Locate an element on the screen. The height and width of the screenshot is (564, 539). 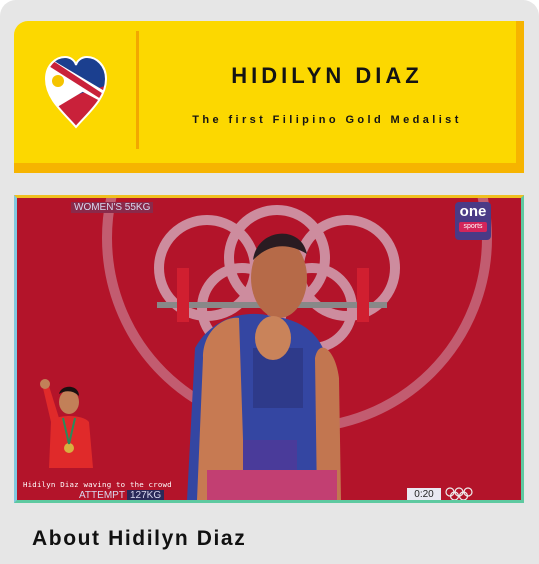
about-heading: About Hidilyn Diaz is located at coordinates (139, 538).